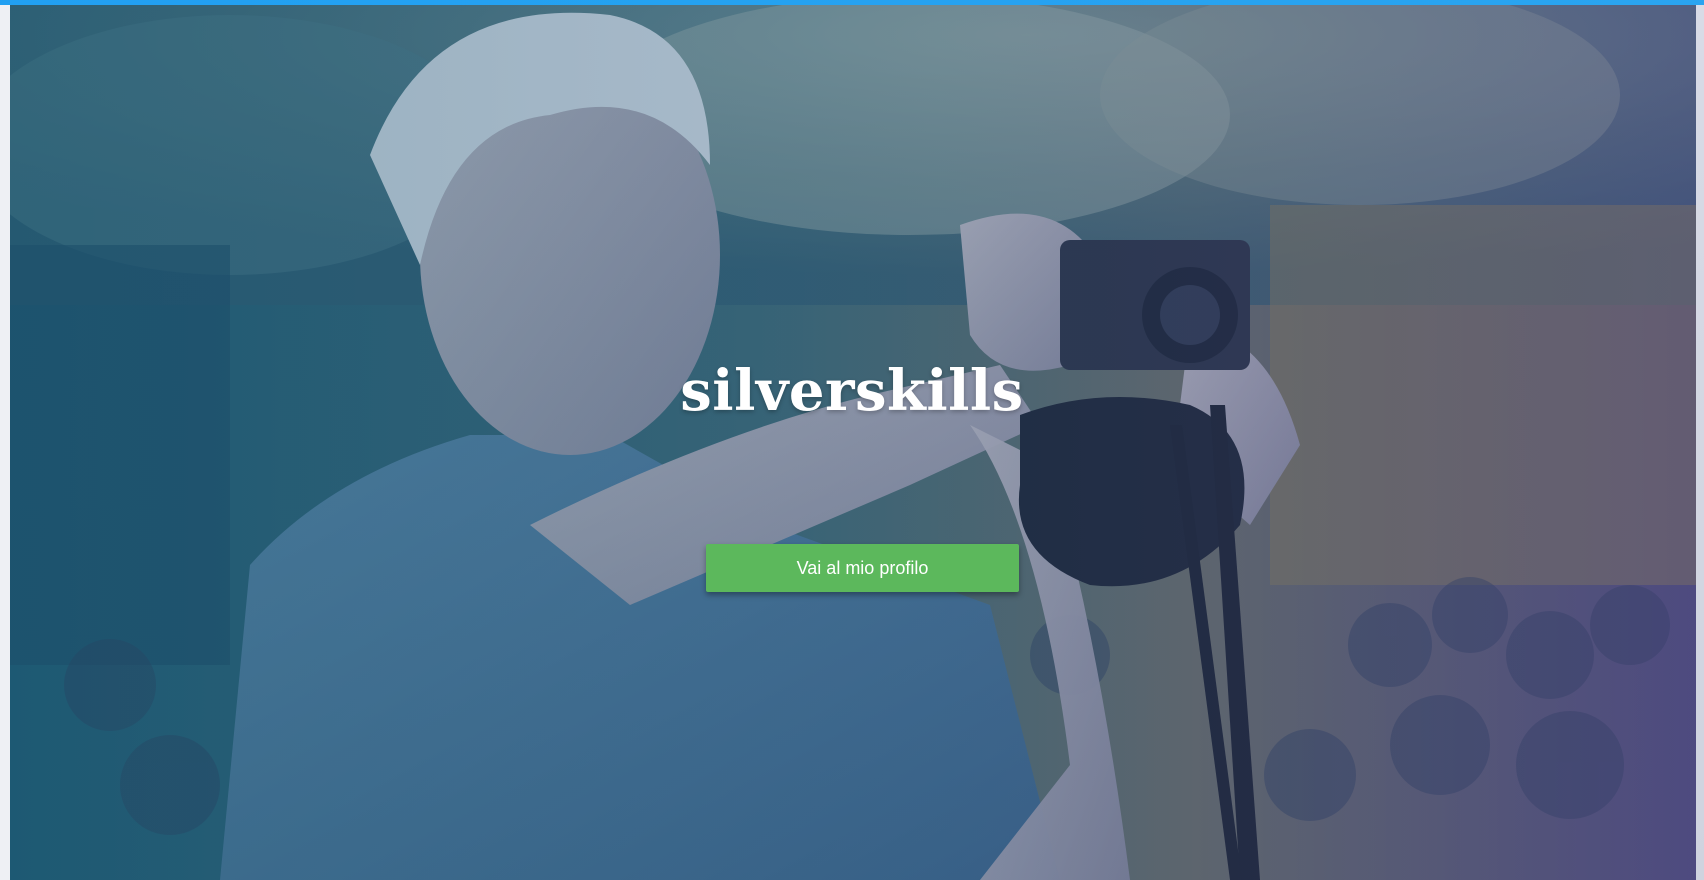 The height and width of the screenshot is (880, 1704). I want to click on go-to-profile-button: Vai al mio profilo, so click(862, 568).